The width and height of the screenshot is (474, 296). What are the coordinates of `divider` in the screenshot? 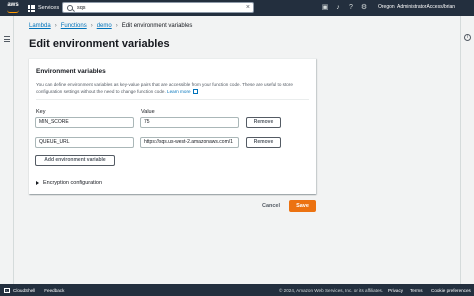 It's located at (172, 99).